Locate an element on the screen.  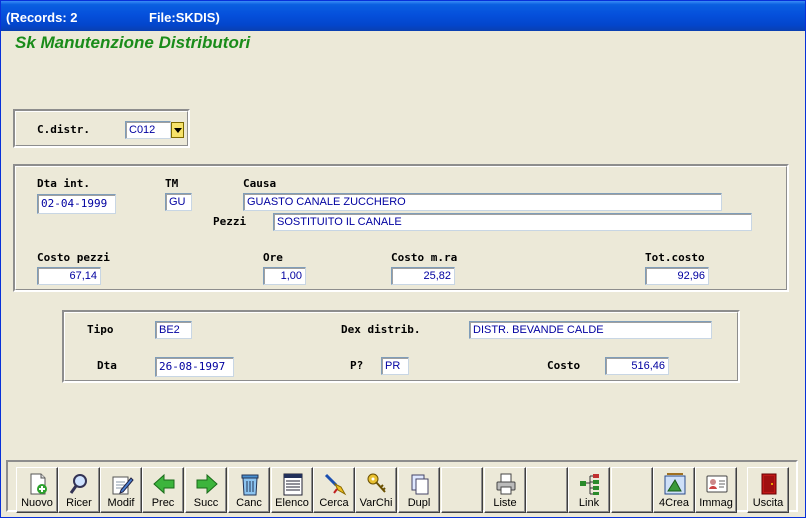
dta-field: 26-08-1997 is located at coordinates (194, 367).